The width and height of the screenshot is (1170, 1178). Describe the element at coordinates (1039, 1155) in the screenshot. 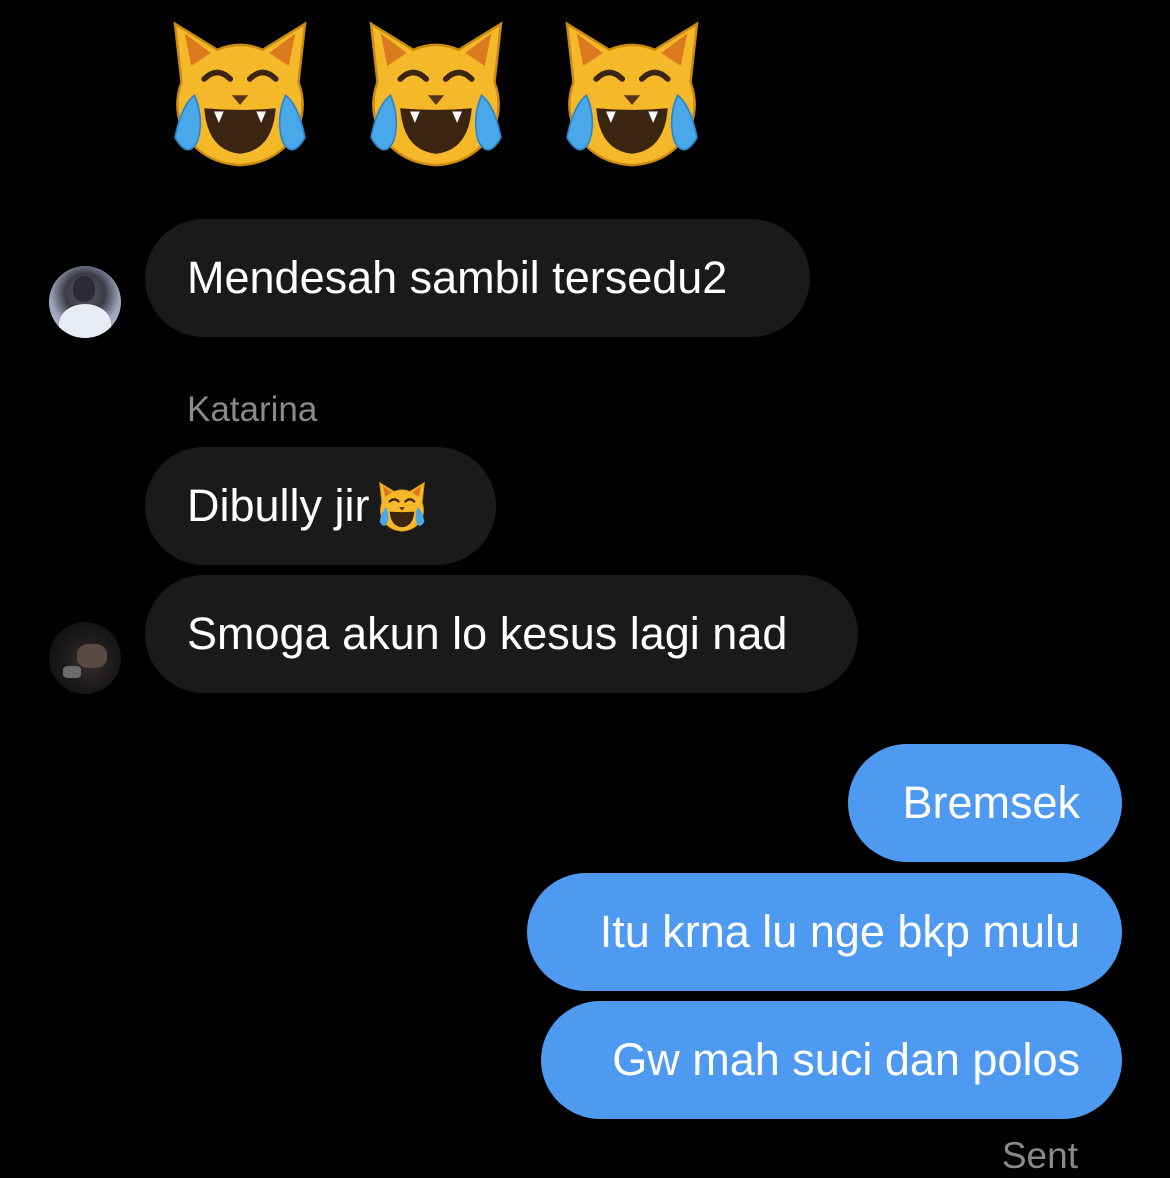

I see `message-status: Sent` at that location.